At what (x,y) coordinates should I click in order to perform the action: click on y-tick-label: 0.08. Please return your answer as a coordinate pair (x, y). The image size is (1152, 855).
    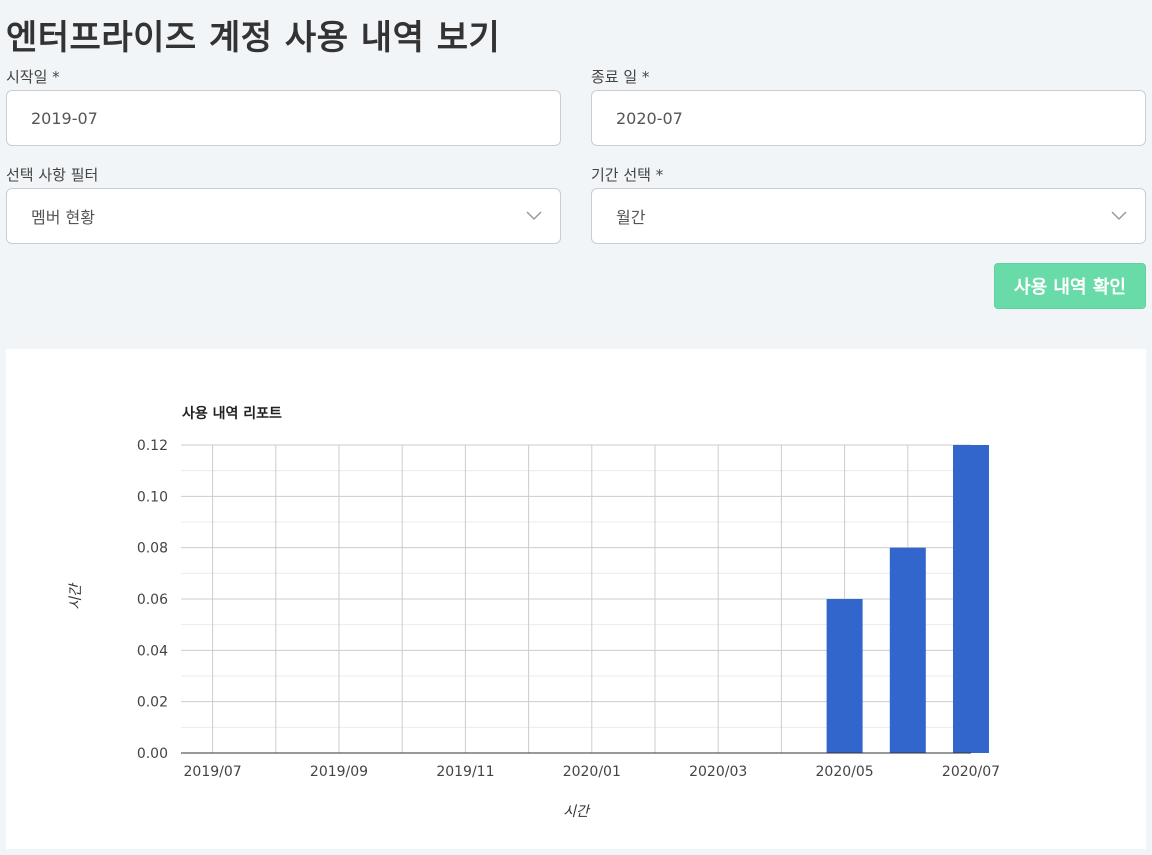
    Looking at the image, I should click on (152, 549).